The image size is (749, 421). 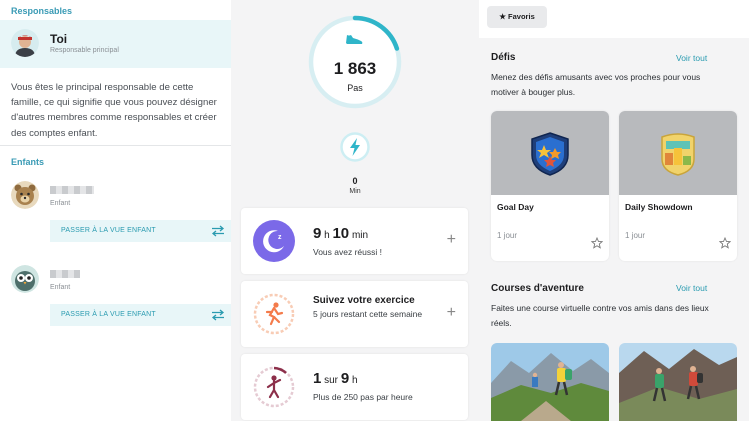 What do you see at coordinates (550, 154) in the screenshot?
I see `shield-stars-badge-icon` at bounding box center [550, 154].